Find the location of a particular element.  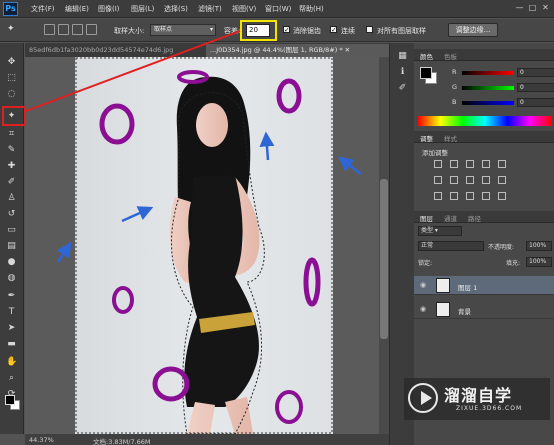

hue-saturation-icon is located at coordinates (438, 180).